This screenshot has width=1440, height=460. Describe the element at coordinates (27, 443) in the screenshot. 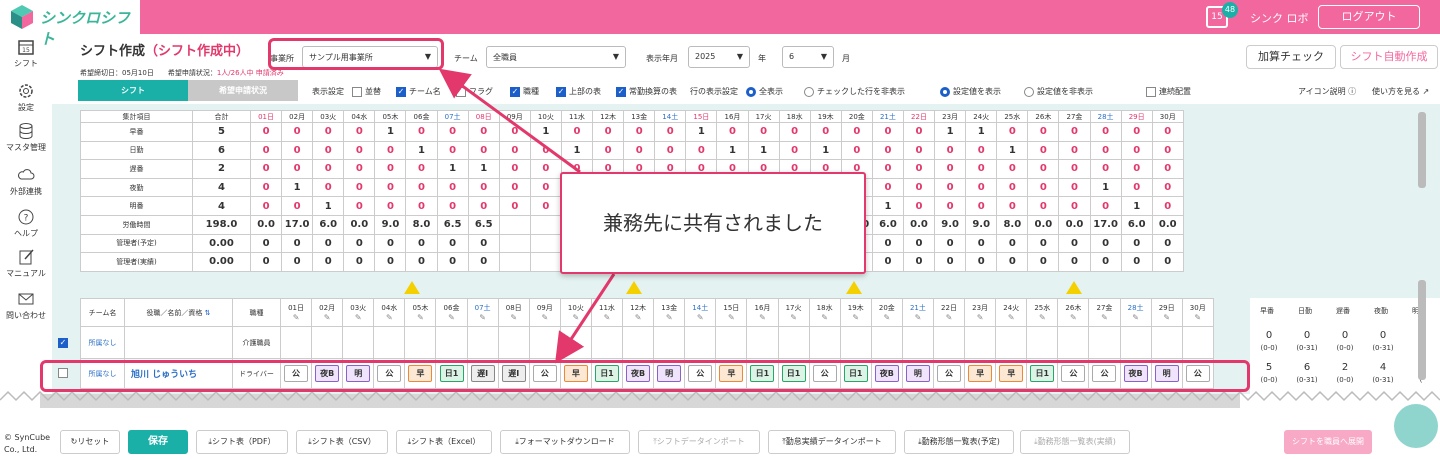

I see `copyright: © SynCube Co., Ltd.` at that location.